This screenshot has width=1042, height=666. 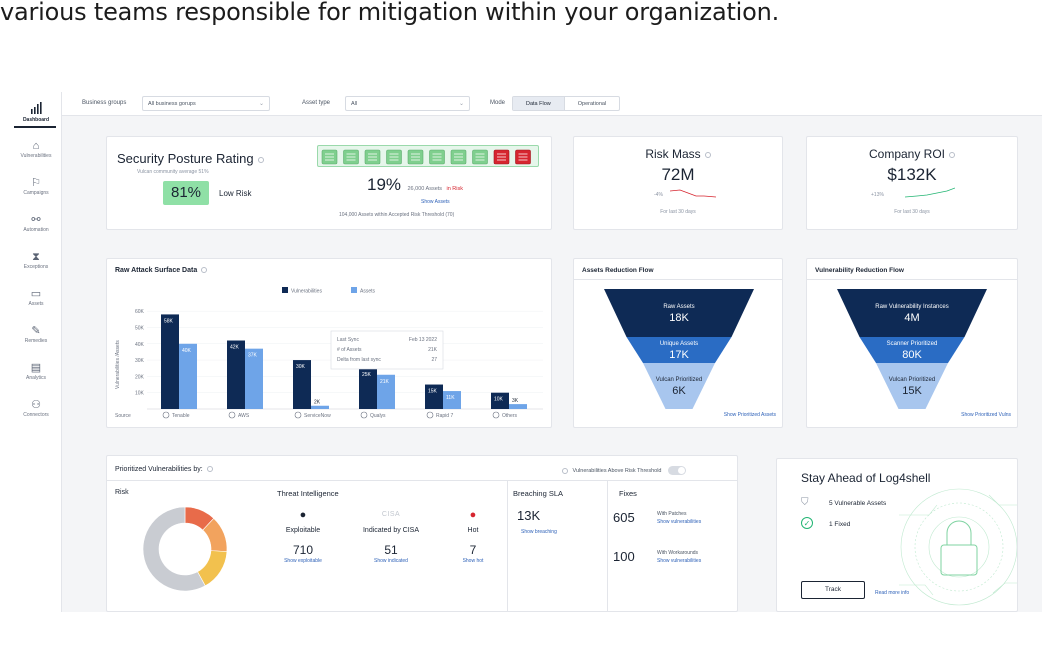 I want to click on funnel-stage-value: 4M, so click(x=911, y=318).